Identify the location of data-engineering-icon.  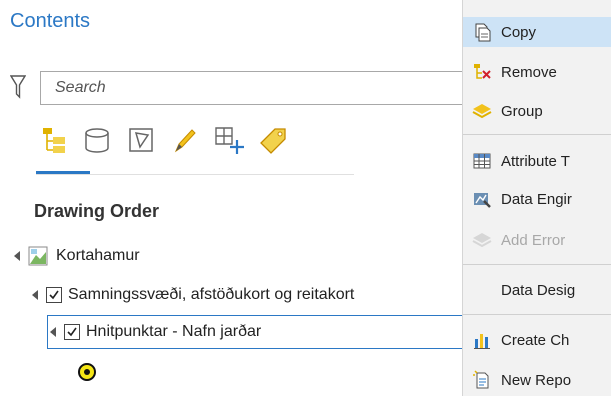
(482, 199).